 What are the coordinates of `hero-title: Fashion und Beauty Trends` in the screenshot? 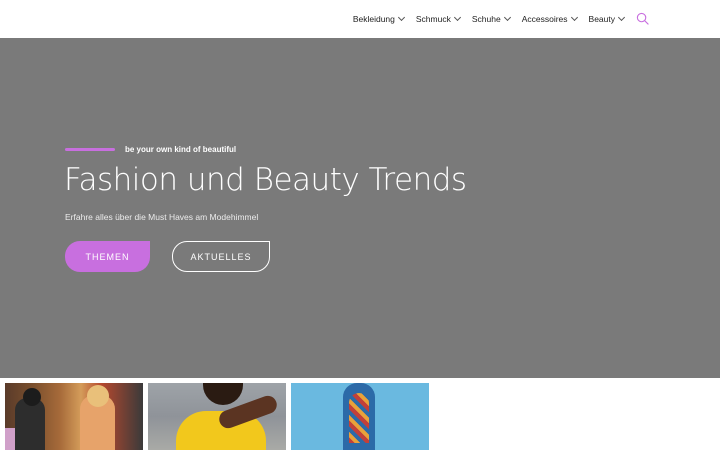 It's located at (265, 180).